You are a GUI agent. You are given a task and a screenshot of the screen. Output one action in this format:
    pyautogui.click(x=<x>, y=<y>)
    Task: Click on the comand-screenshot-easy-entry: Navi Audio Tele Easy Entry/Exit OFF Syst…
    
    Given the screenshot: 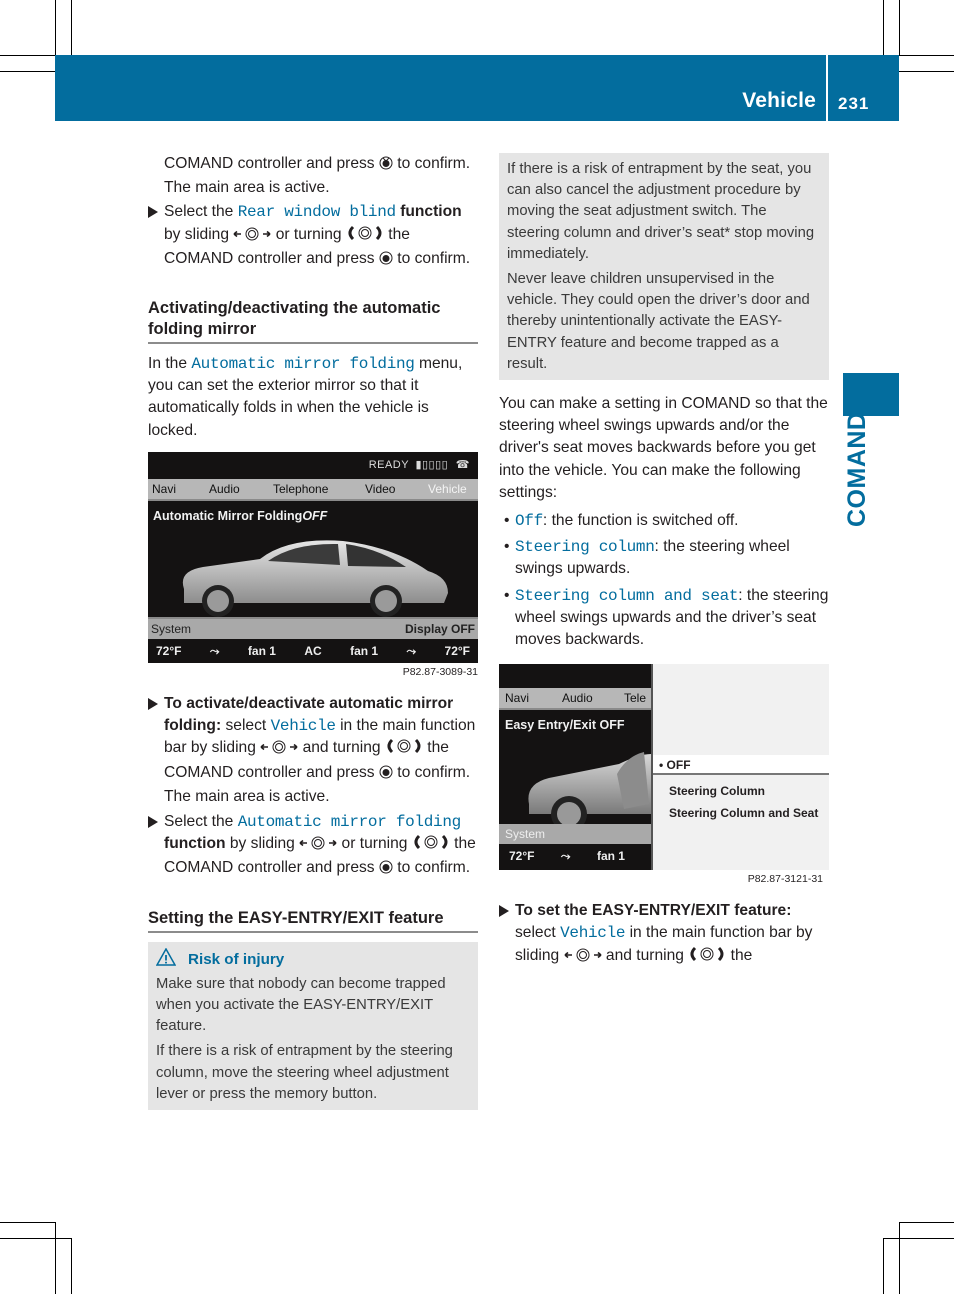 What is the action you would take?
    pyautogui.click(x=664, y=767)
    